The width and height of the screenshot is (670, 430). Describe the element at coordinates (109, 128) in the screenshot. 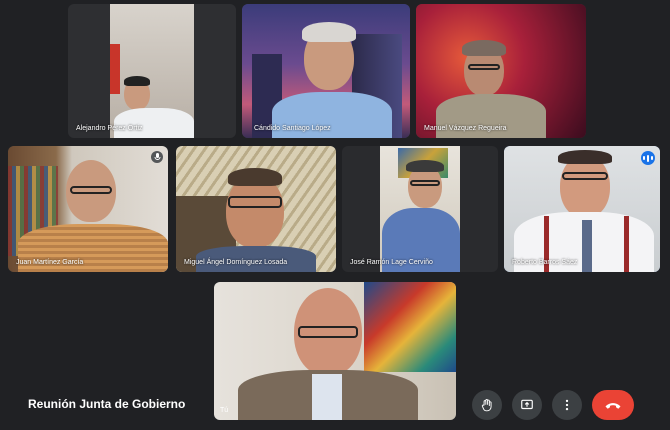

I see `participant-name: Alejandro Pérez Ortiz` at that location.